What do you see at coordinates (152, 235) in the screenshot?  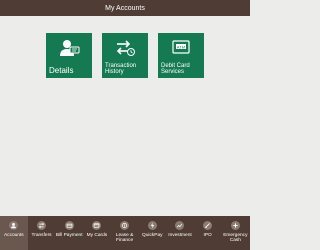 I see `nav-item-label: QuickPay` at bounding box center [152, 235].